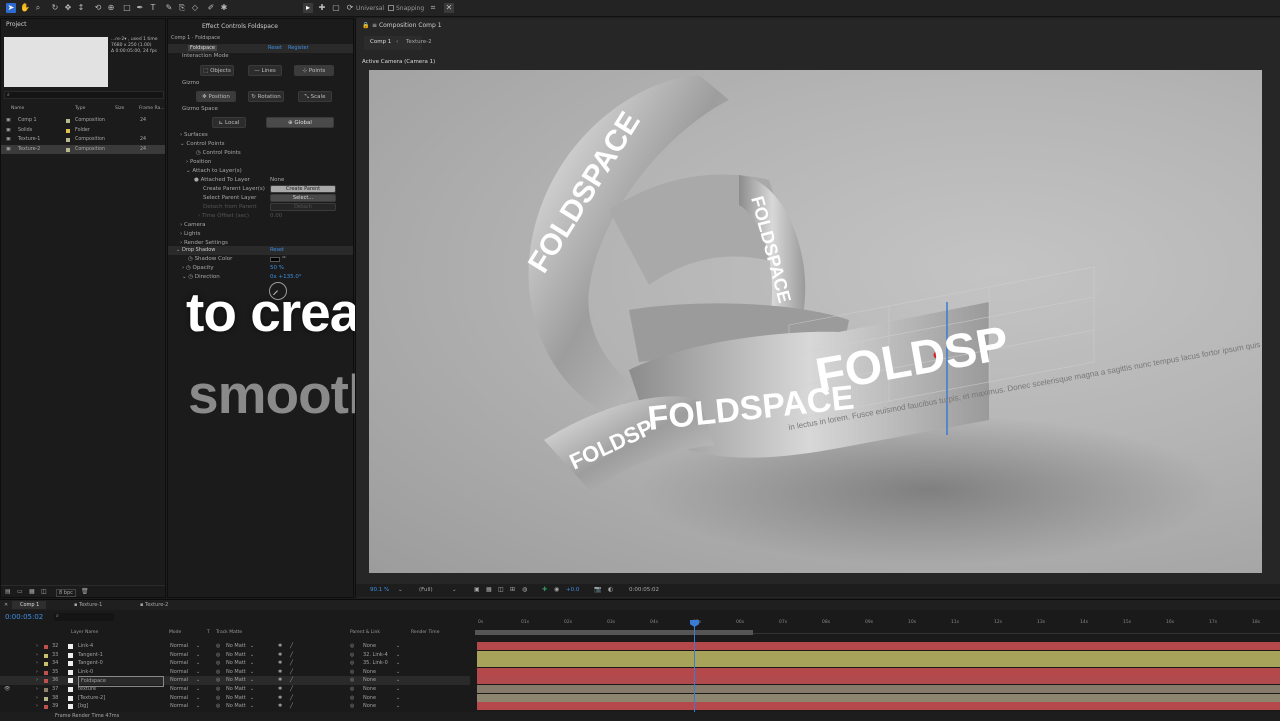 The image size is (1280, 721). What do you see at coordinates (11, 8) in the screenshot?
I see `selection-tool-icon: ➤` at bounding box center [11, 8].